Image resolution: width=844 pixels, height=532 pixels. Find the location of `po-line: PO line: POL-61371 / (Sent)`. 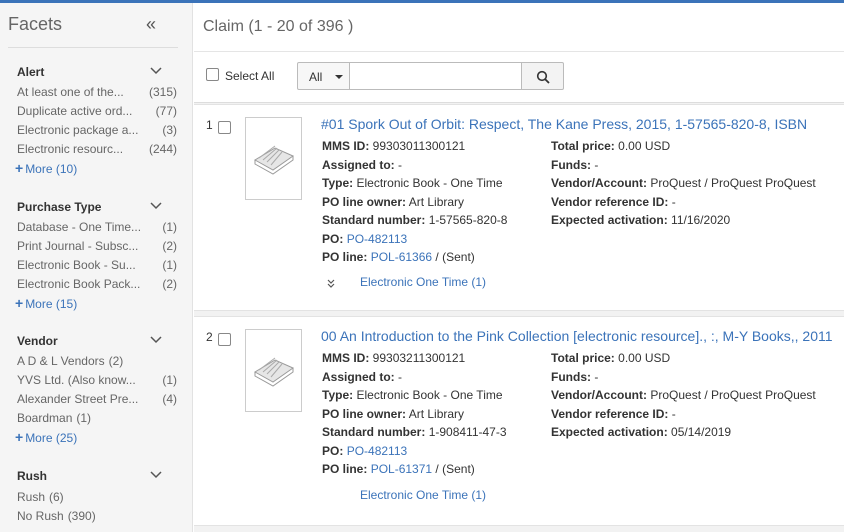

po-line: PO line: POL-61371 / (Sent) is located at coordinates (398, 469).